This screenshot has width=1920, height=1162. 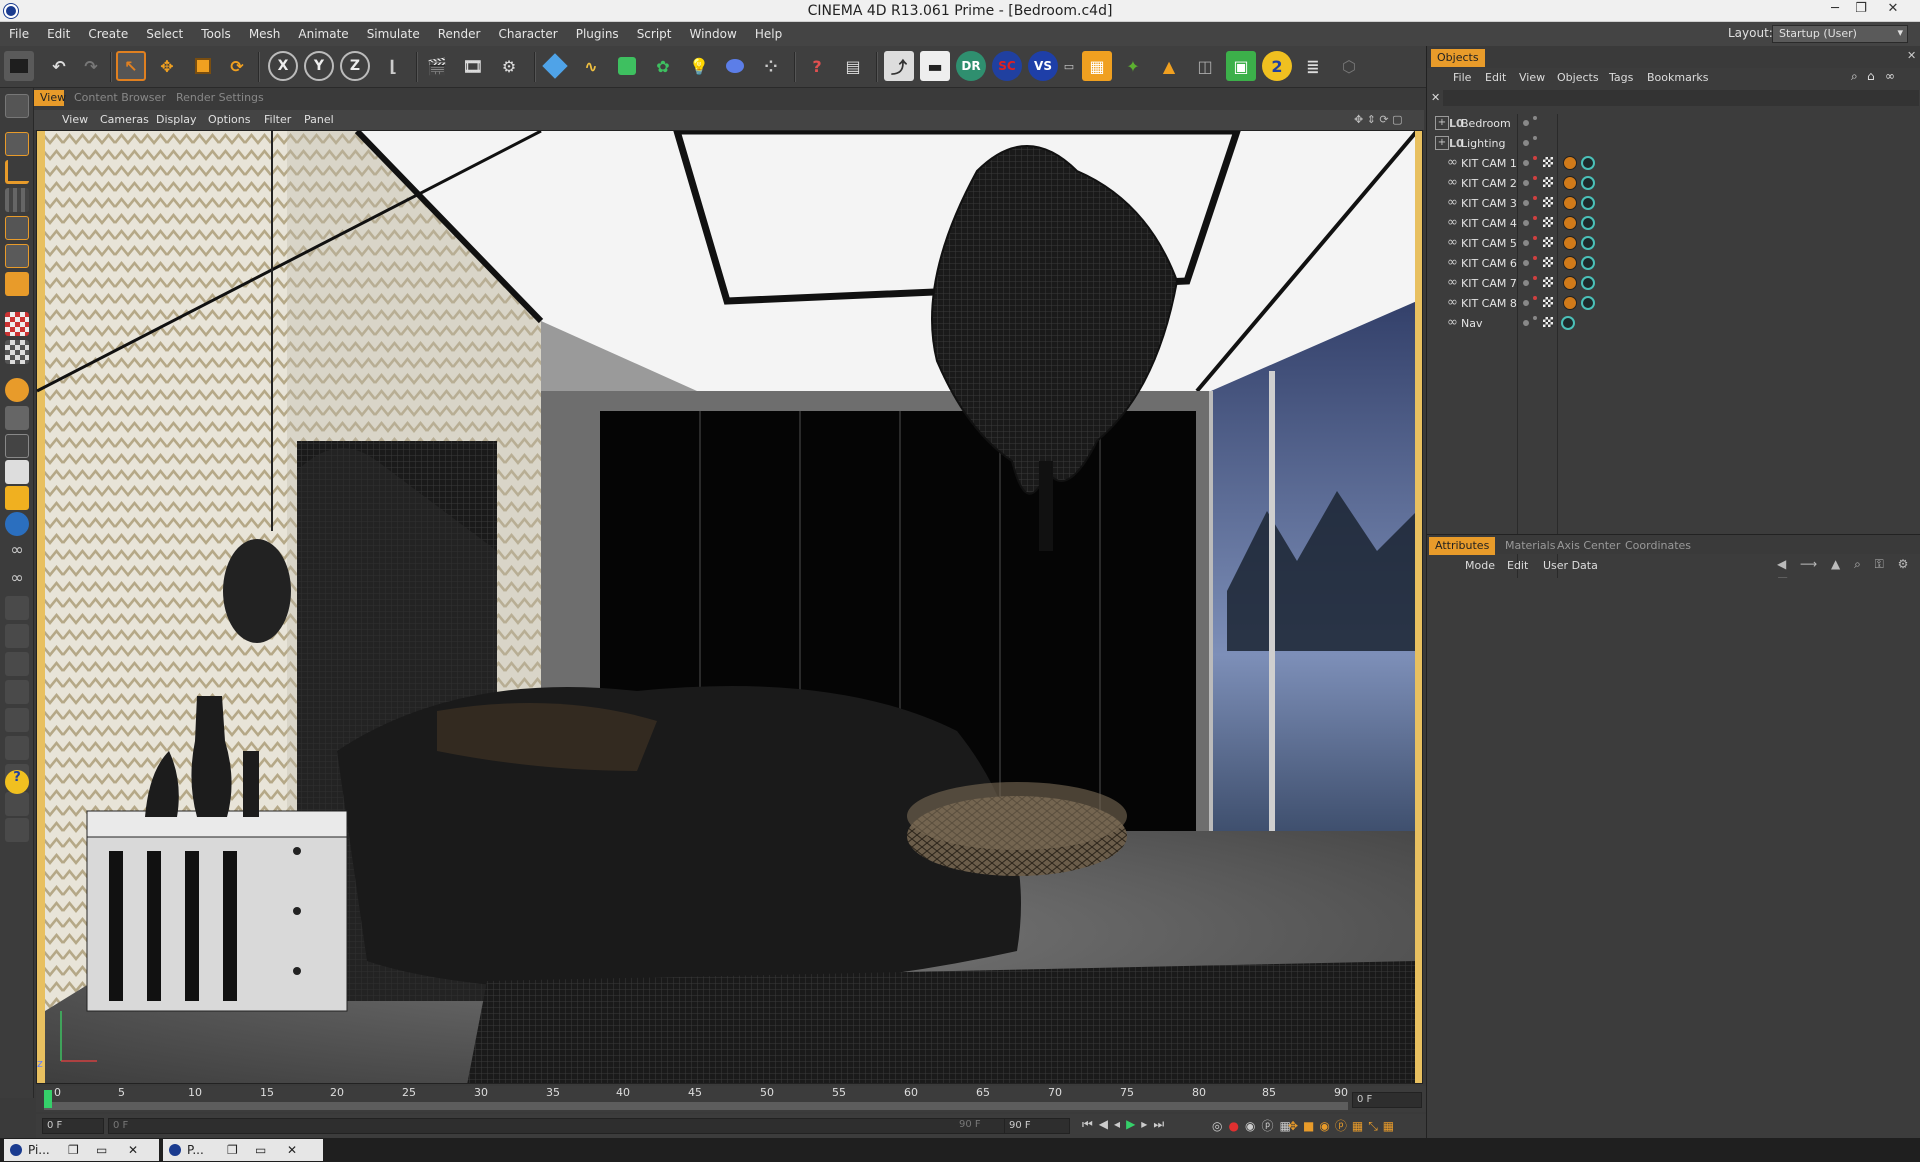 What do you see at coordinates (1673, 324) in the screenshot?
I see `object-row: ∞ Nav` at bounding box center [1673, 324].